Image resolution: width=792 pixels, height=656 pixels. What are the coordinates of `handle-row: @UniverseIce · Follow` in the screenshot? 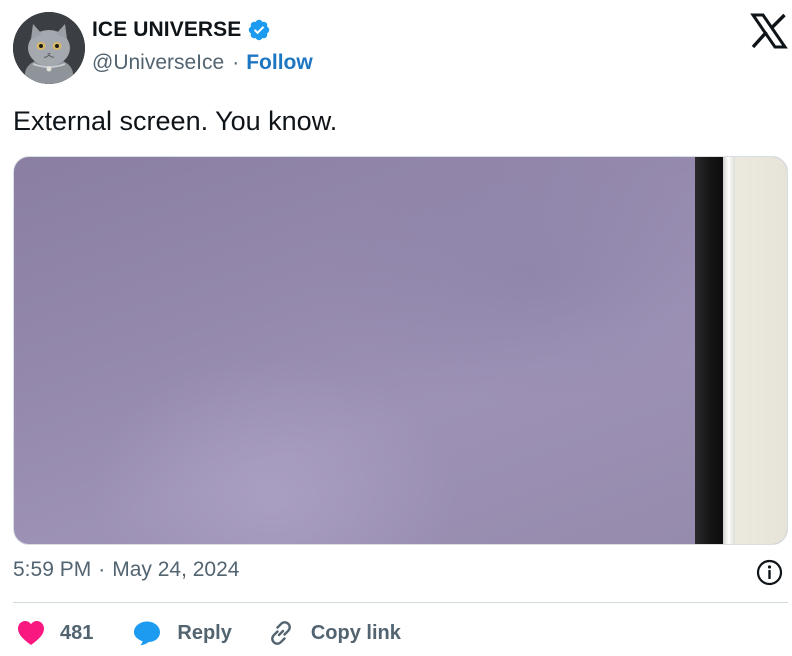 It's located at (202, 63).